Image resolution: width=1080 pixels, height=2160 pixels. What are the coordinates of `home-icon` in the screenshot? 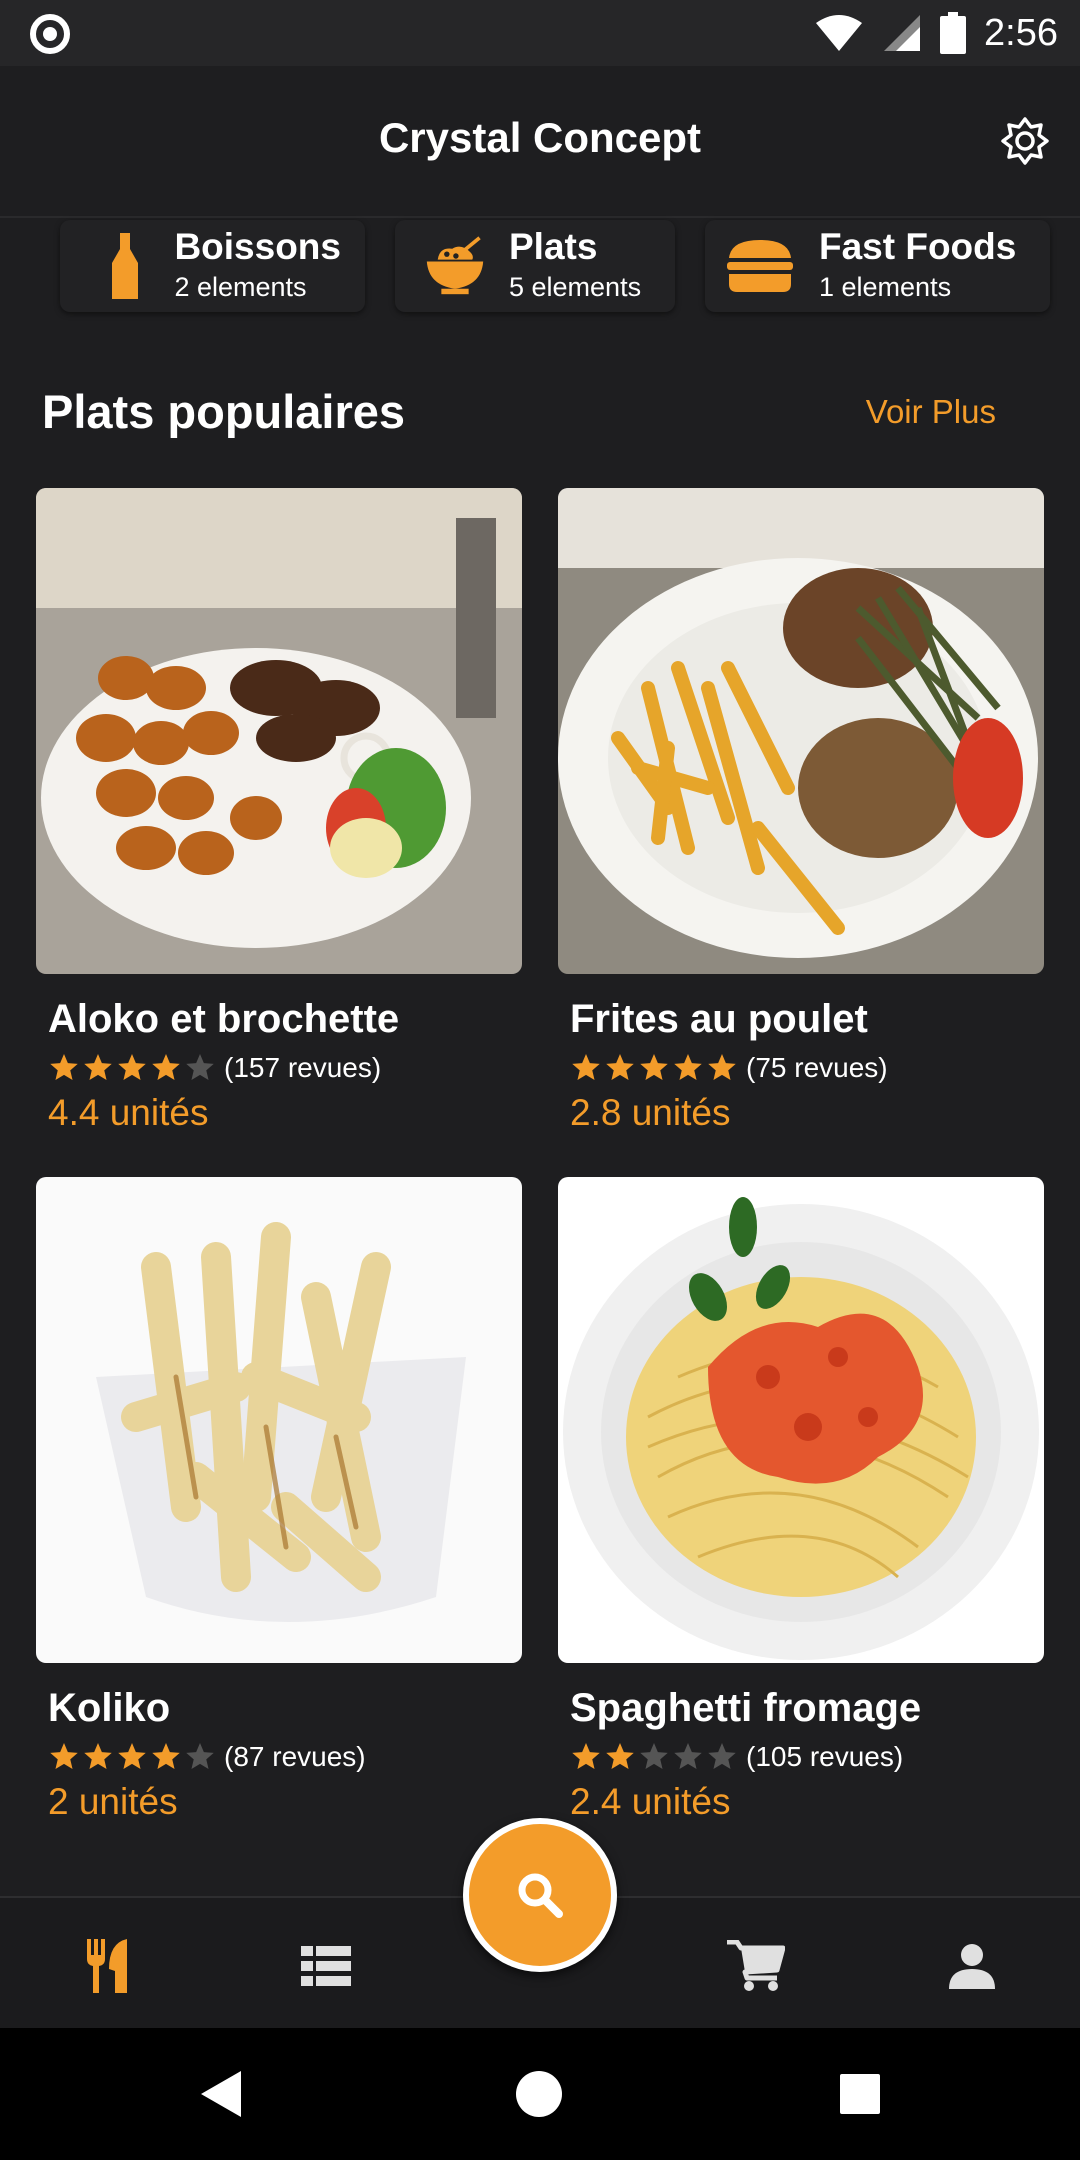 It's located at (539, 2094).